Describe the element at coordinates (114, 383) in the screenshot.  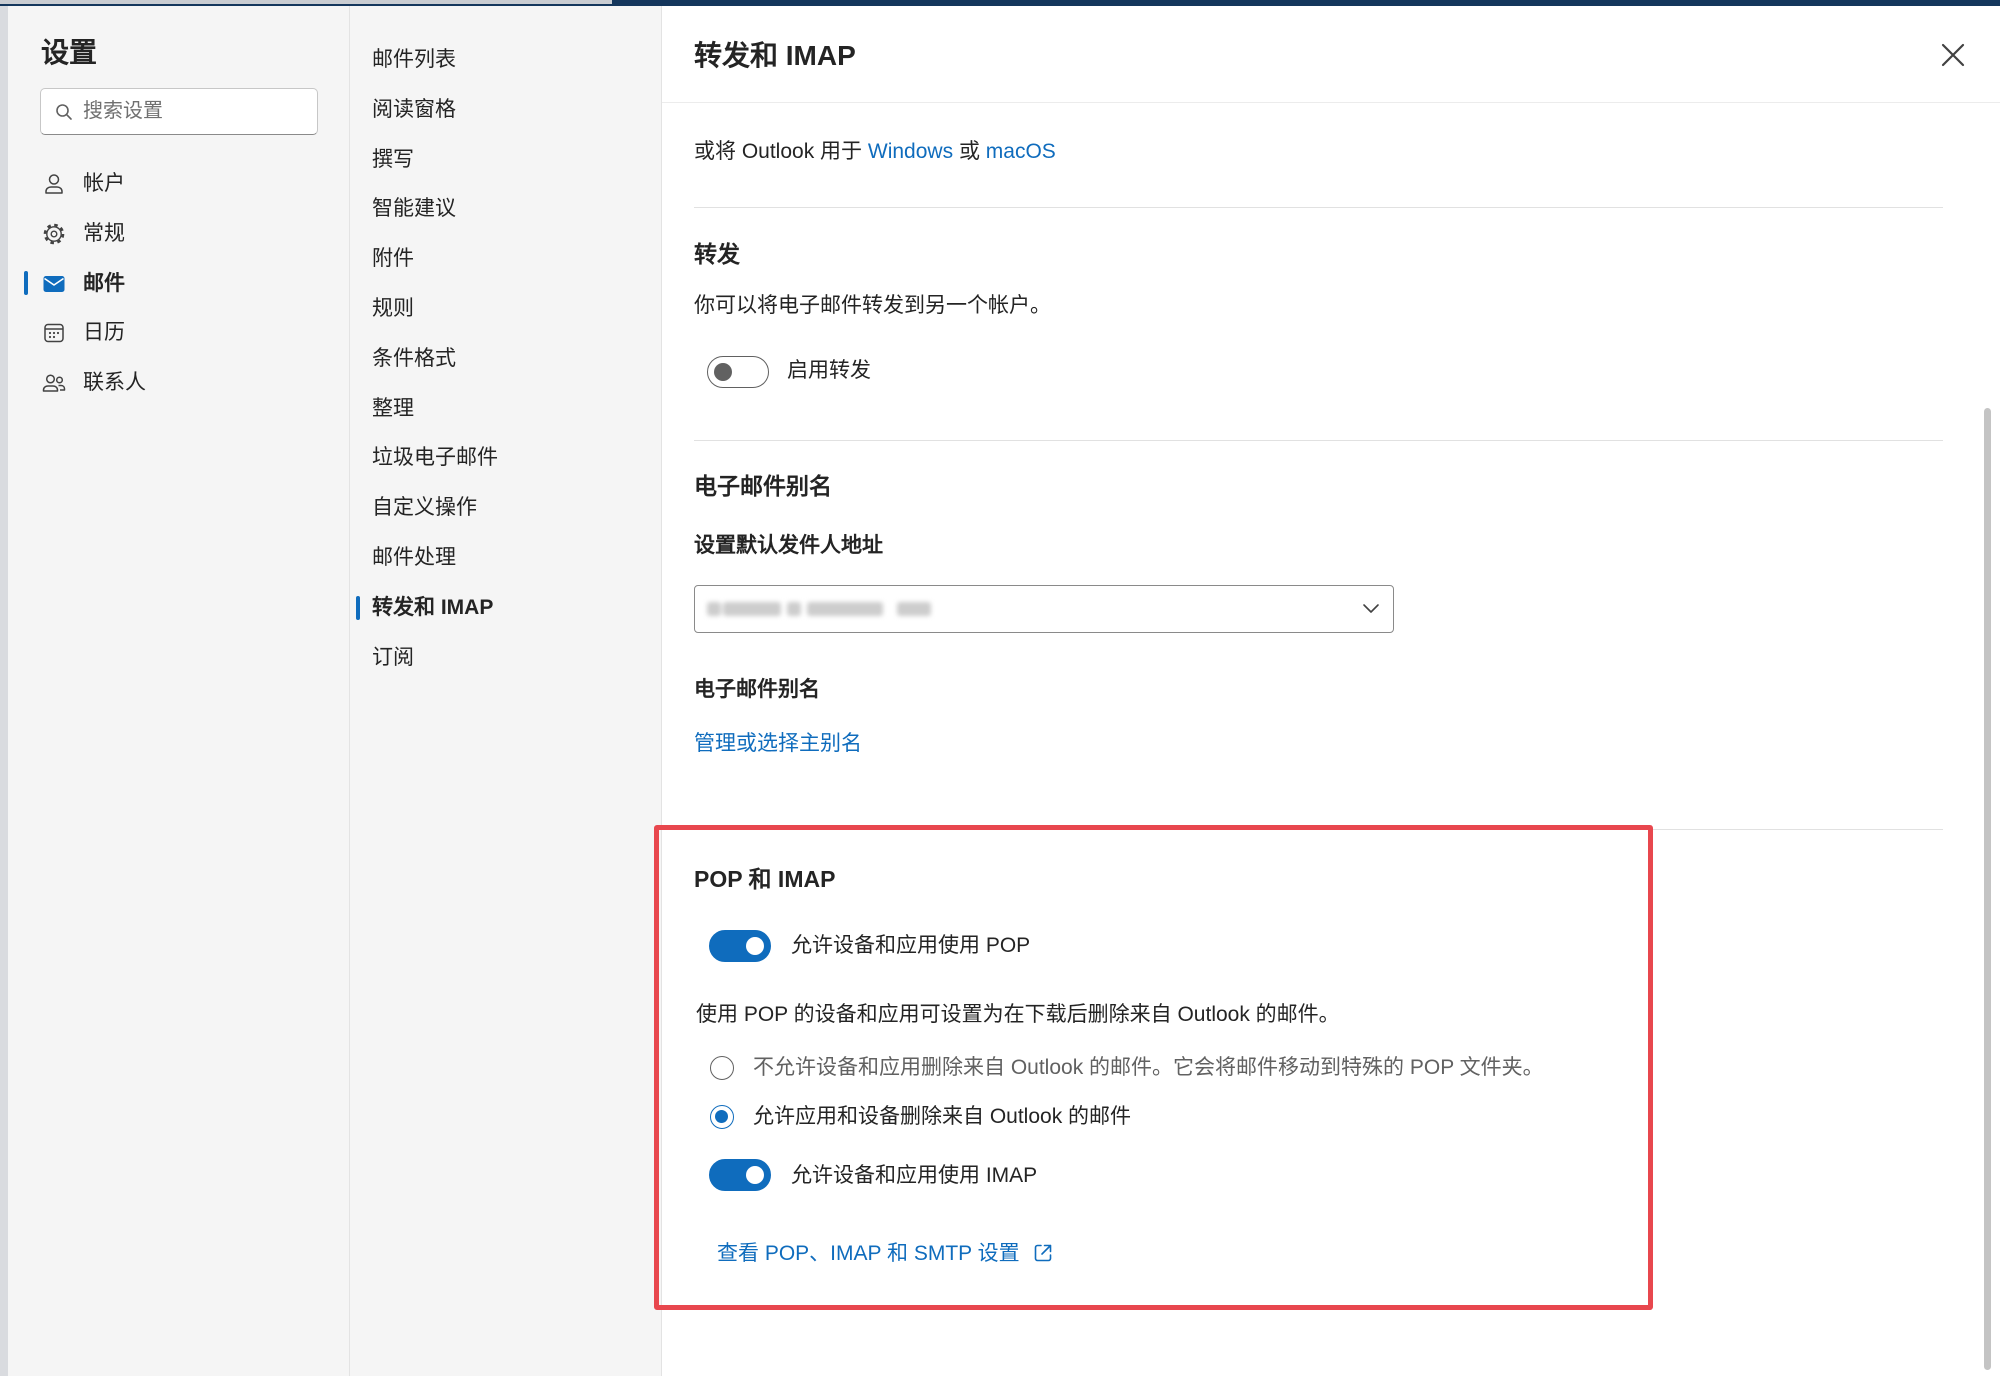
I see `sidebar-item-label: 联系人` at that location.